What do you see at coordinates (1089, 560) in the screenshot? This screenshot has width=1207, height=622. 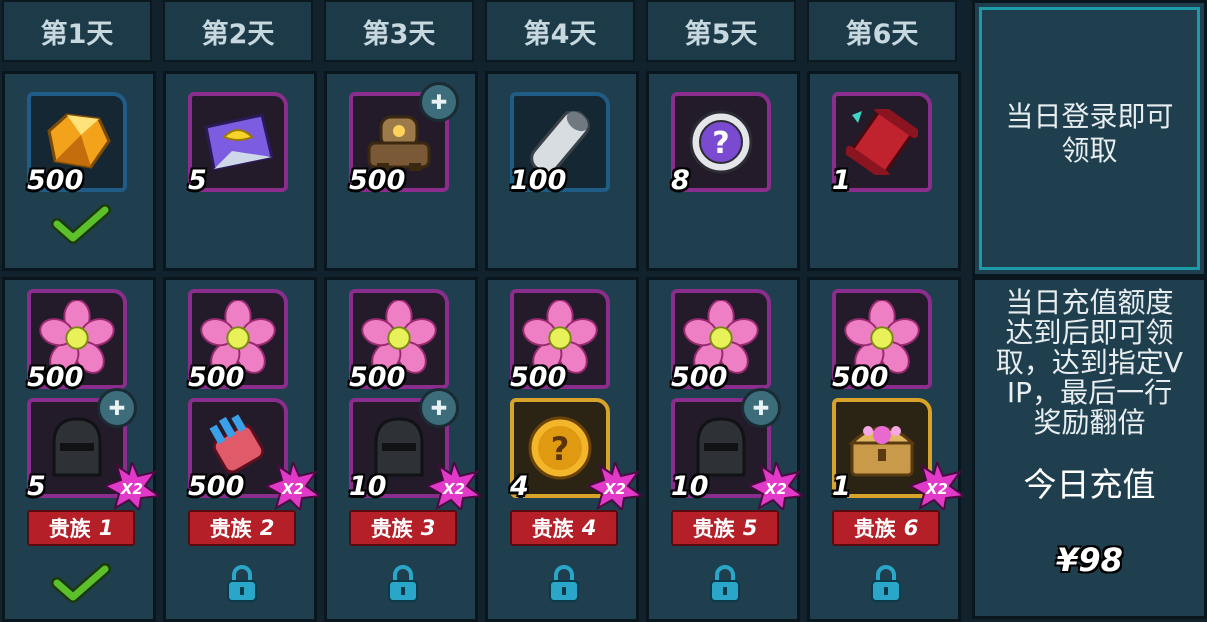 I see `today-recharge-amount: ¥98` at bounding box center [1089, 560].